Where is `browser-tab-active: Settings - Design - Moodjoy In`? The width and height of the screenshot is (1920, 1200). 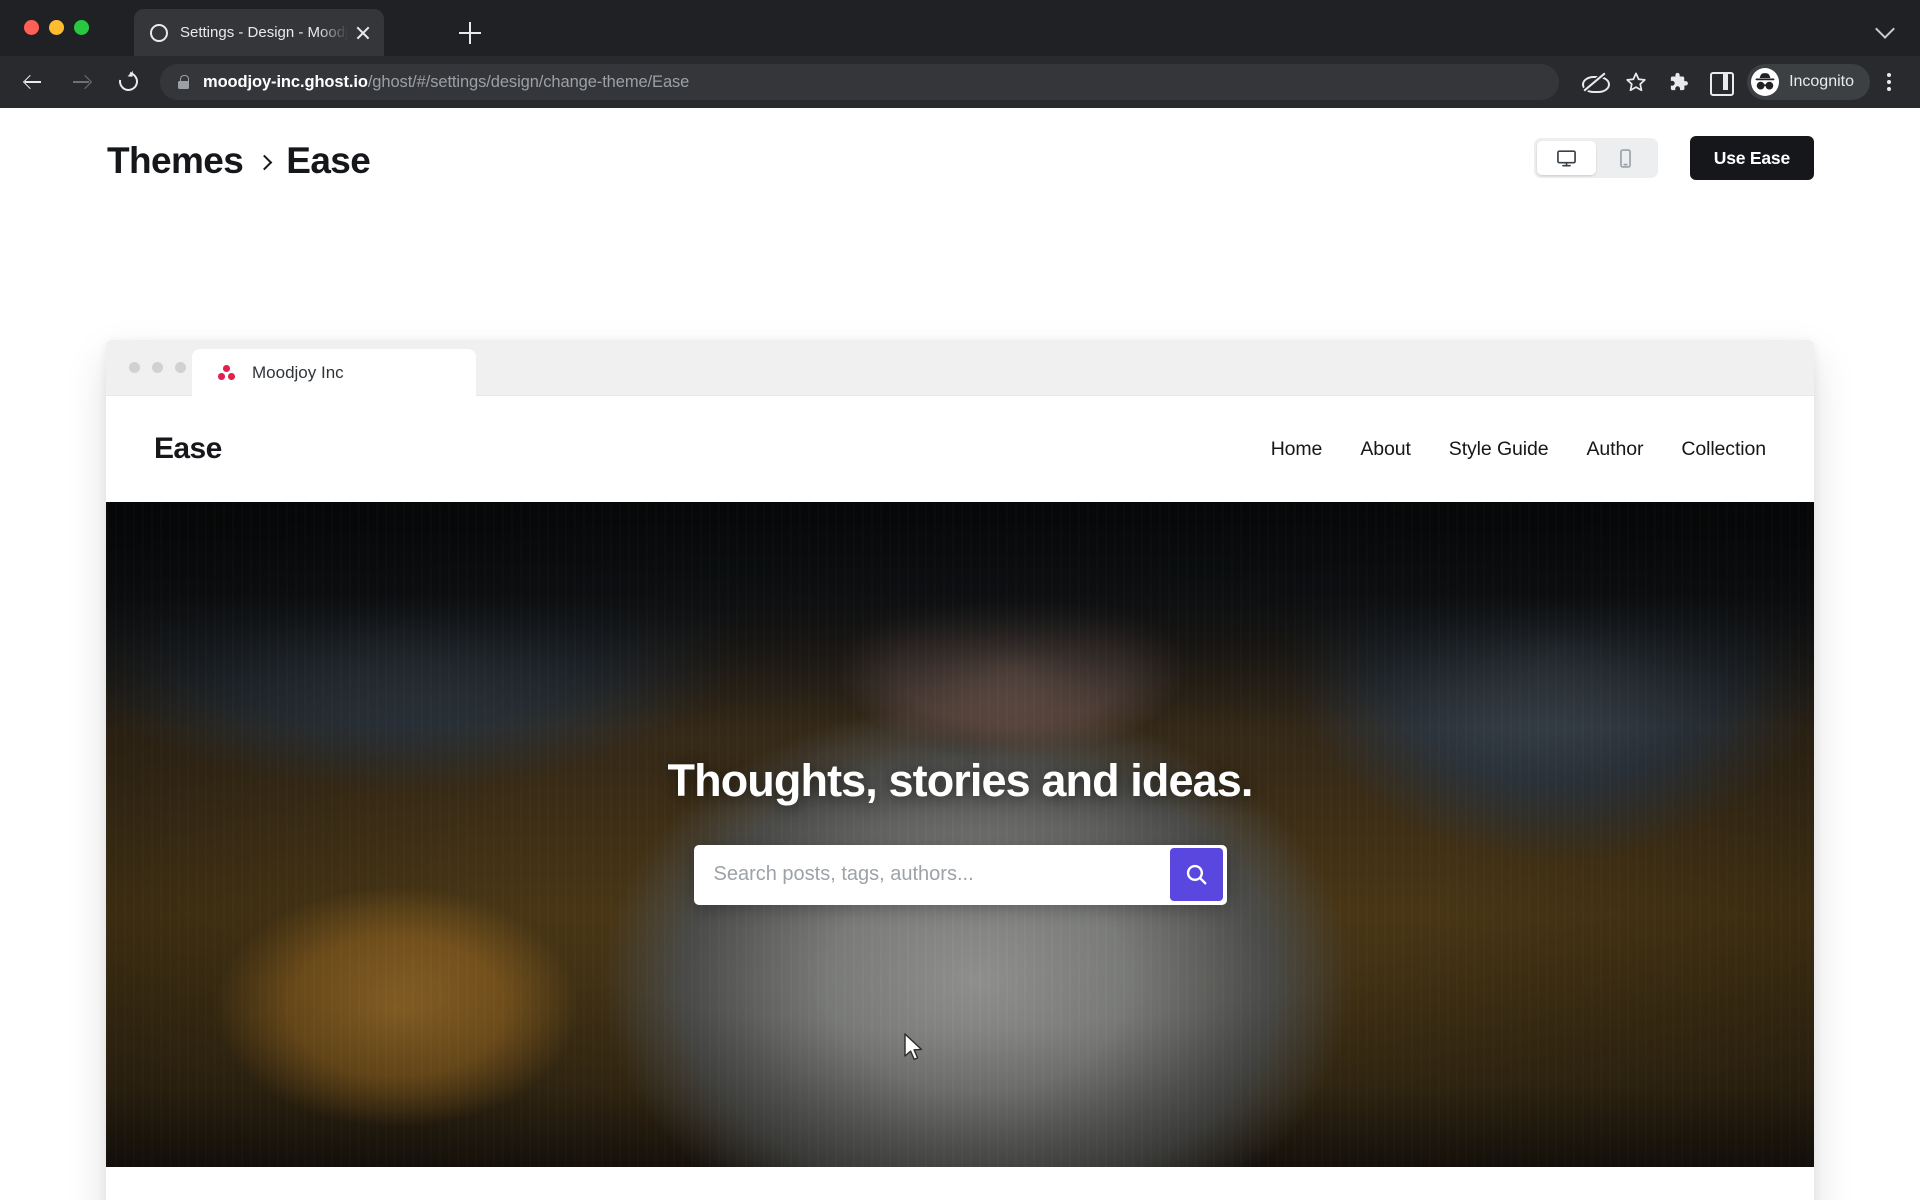 browser-tab-active: Settings - Design - Moodjoy In is located at coordinates (259, 32).